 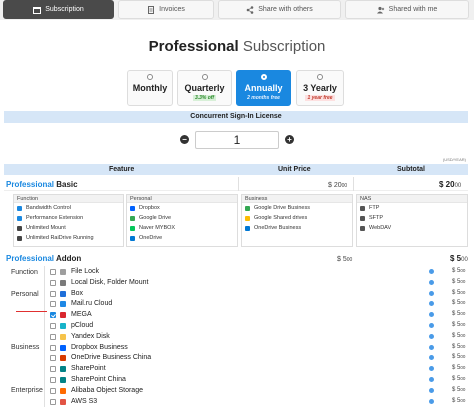 I want to click on addon-item: pCloud $ 500, so click(x=259, y=326).